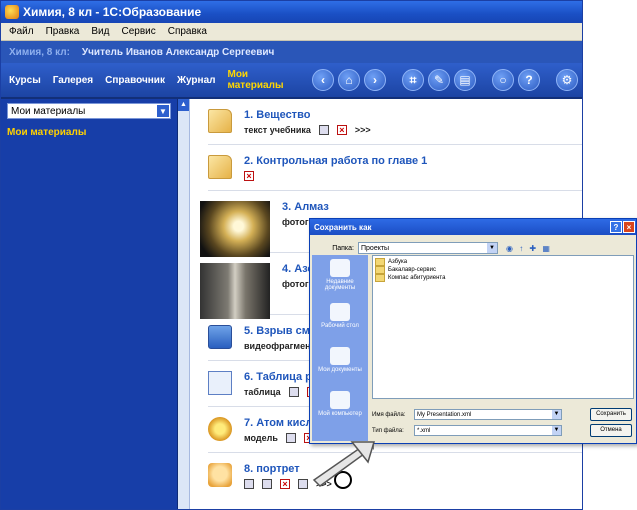 The image size is (637, 510). What do you see at coordinates (287, 269) in the screenshot?
I see `item-number: 4.` at bounding box center [287, 269].